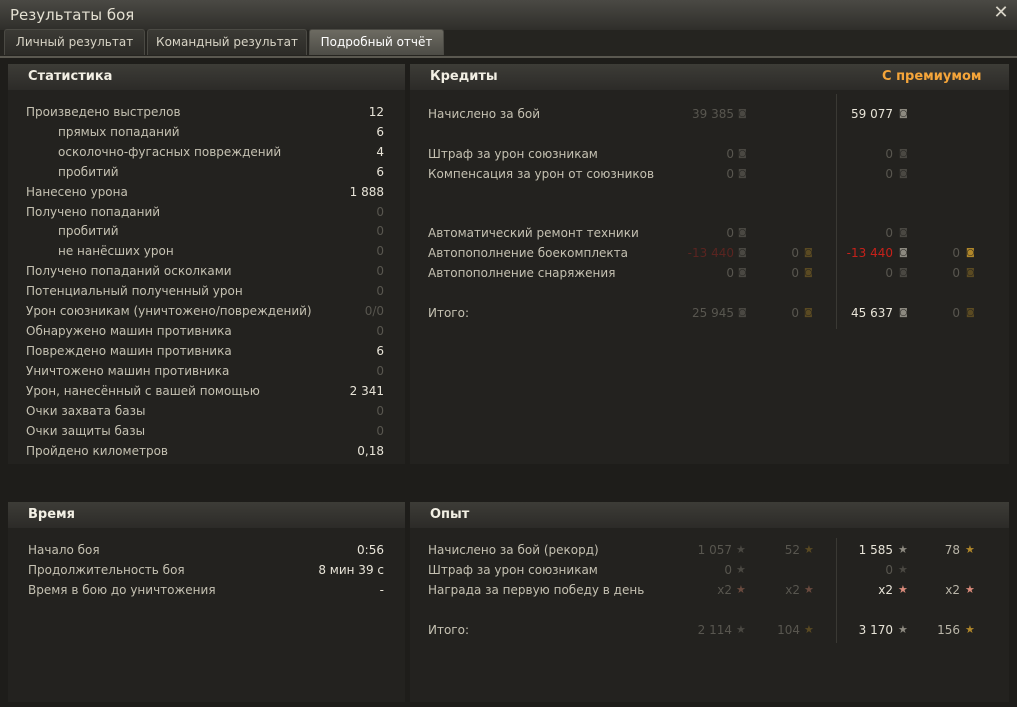 The height and width of the screenshot is (707, 1017). Describe the element at coordinates (205, 112) in the screenshot. I see `stats-row: Произведено выстрелов 12` at that location.